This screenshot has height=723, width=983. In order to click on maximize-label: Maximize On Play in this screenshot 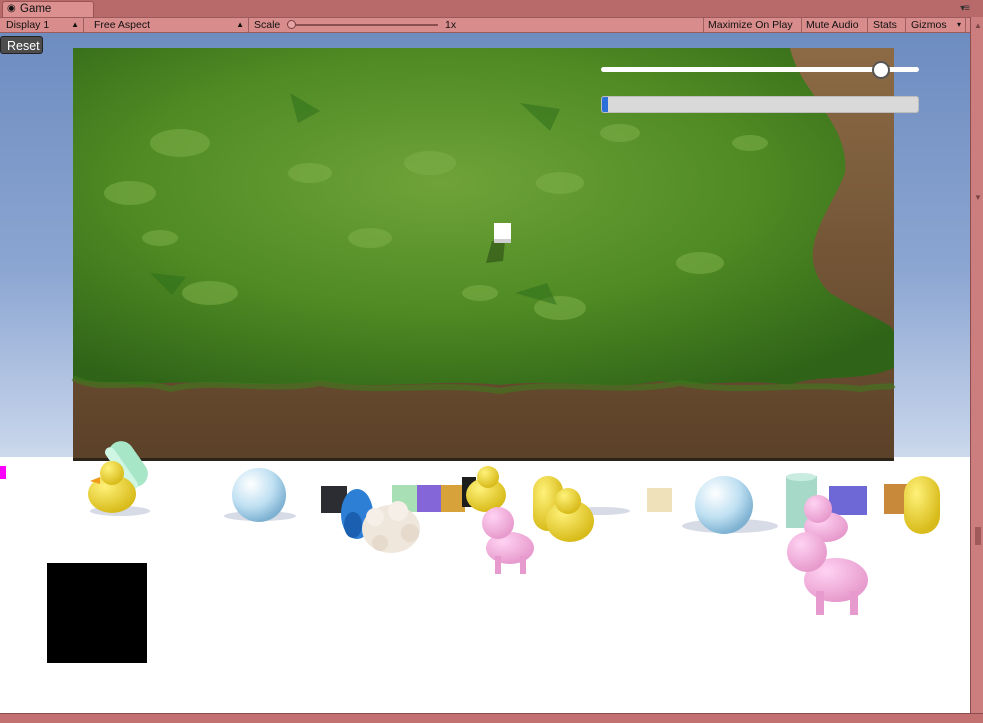, I will do `click(750, 25)`.